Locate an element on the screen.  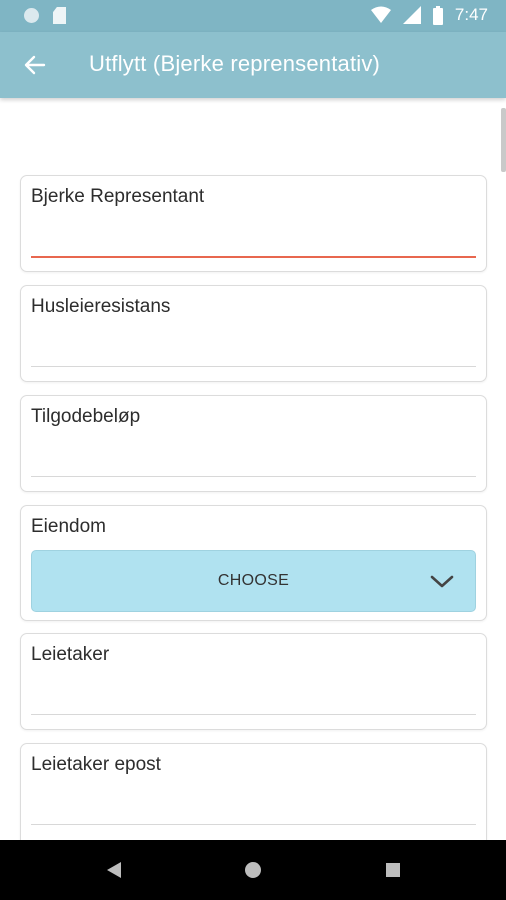
home-circle-icon is located at coordinates (253, 870).